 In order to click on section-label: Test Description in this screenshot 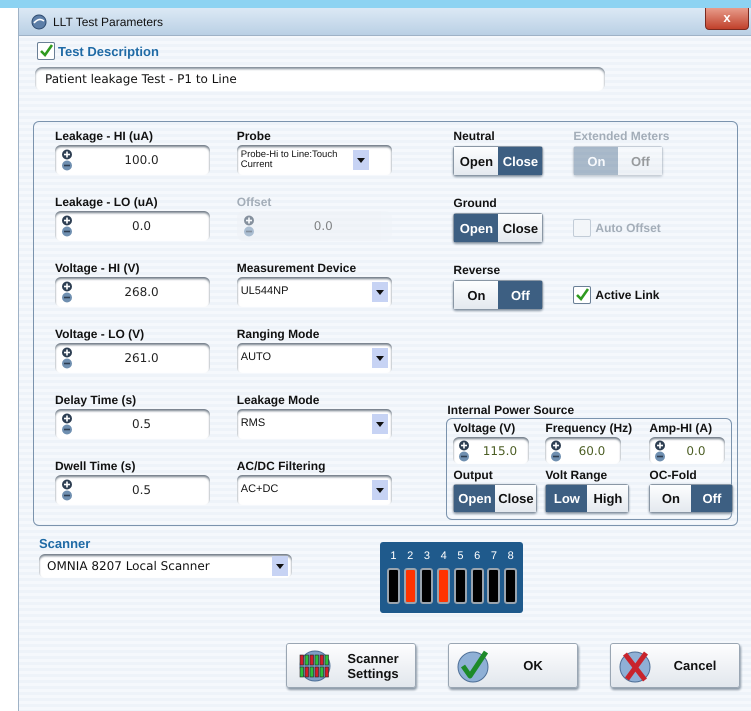, I will do `click(108, 51)`.